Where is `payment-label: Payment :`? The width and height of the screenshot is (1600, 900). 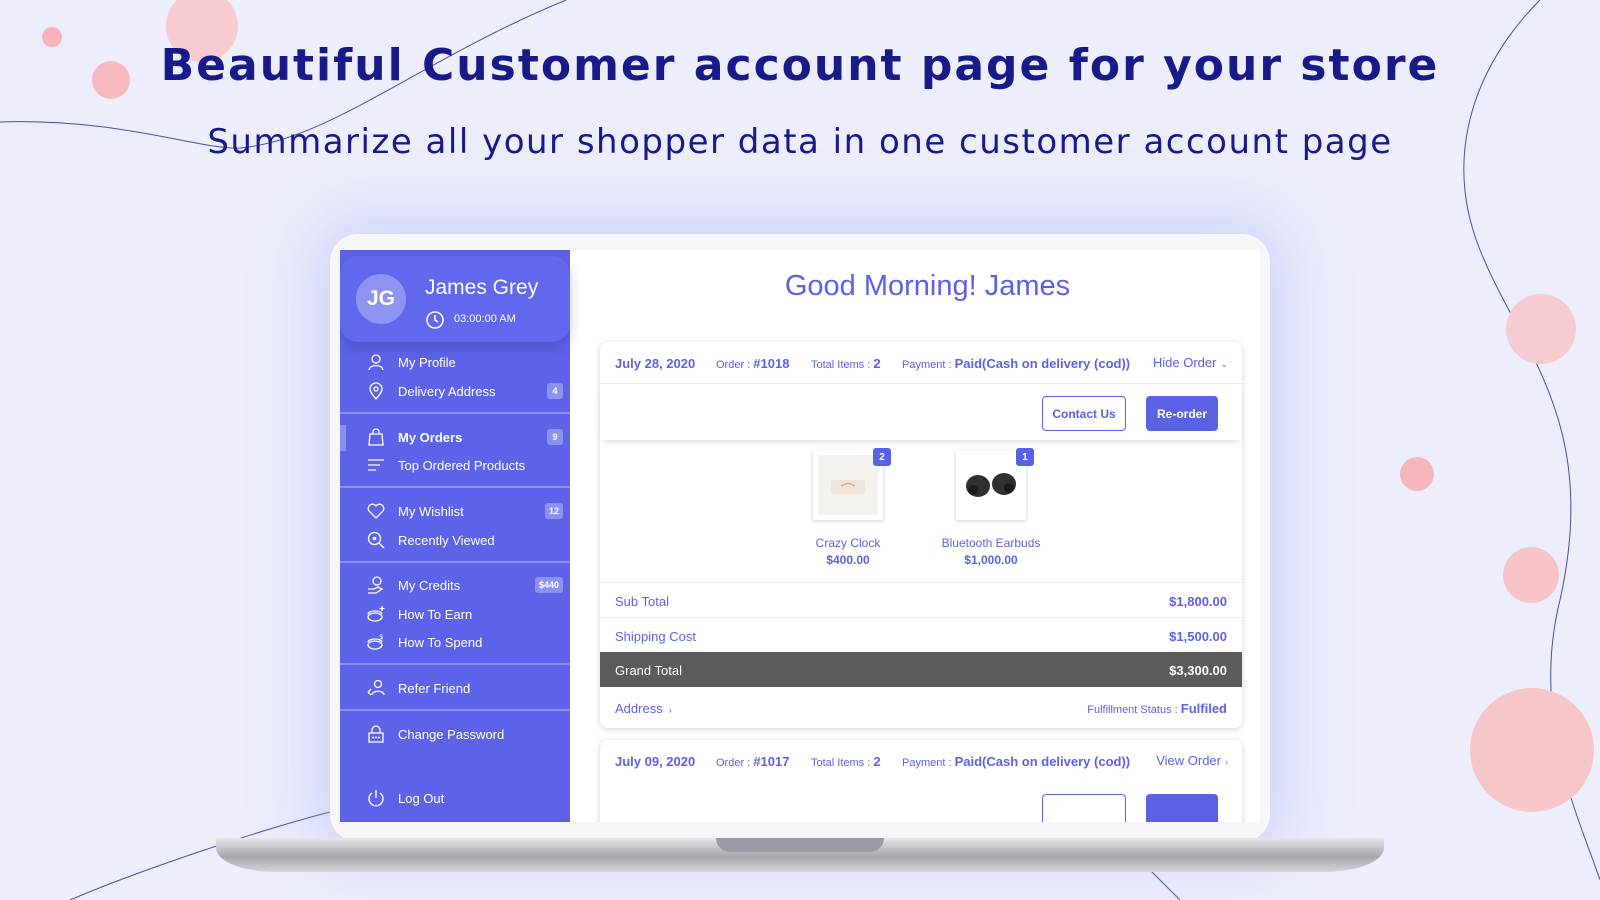 payment-label: Payment : is located at coordinates (928, 365).